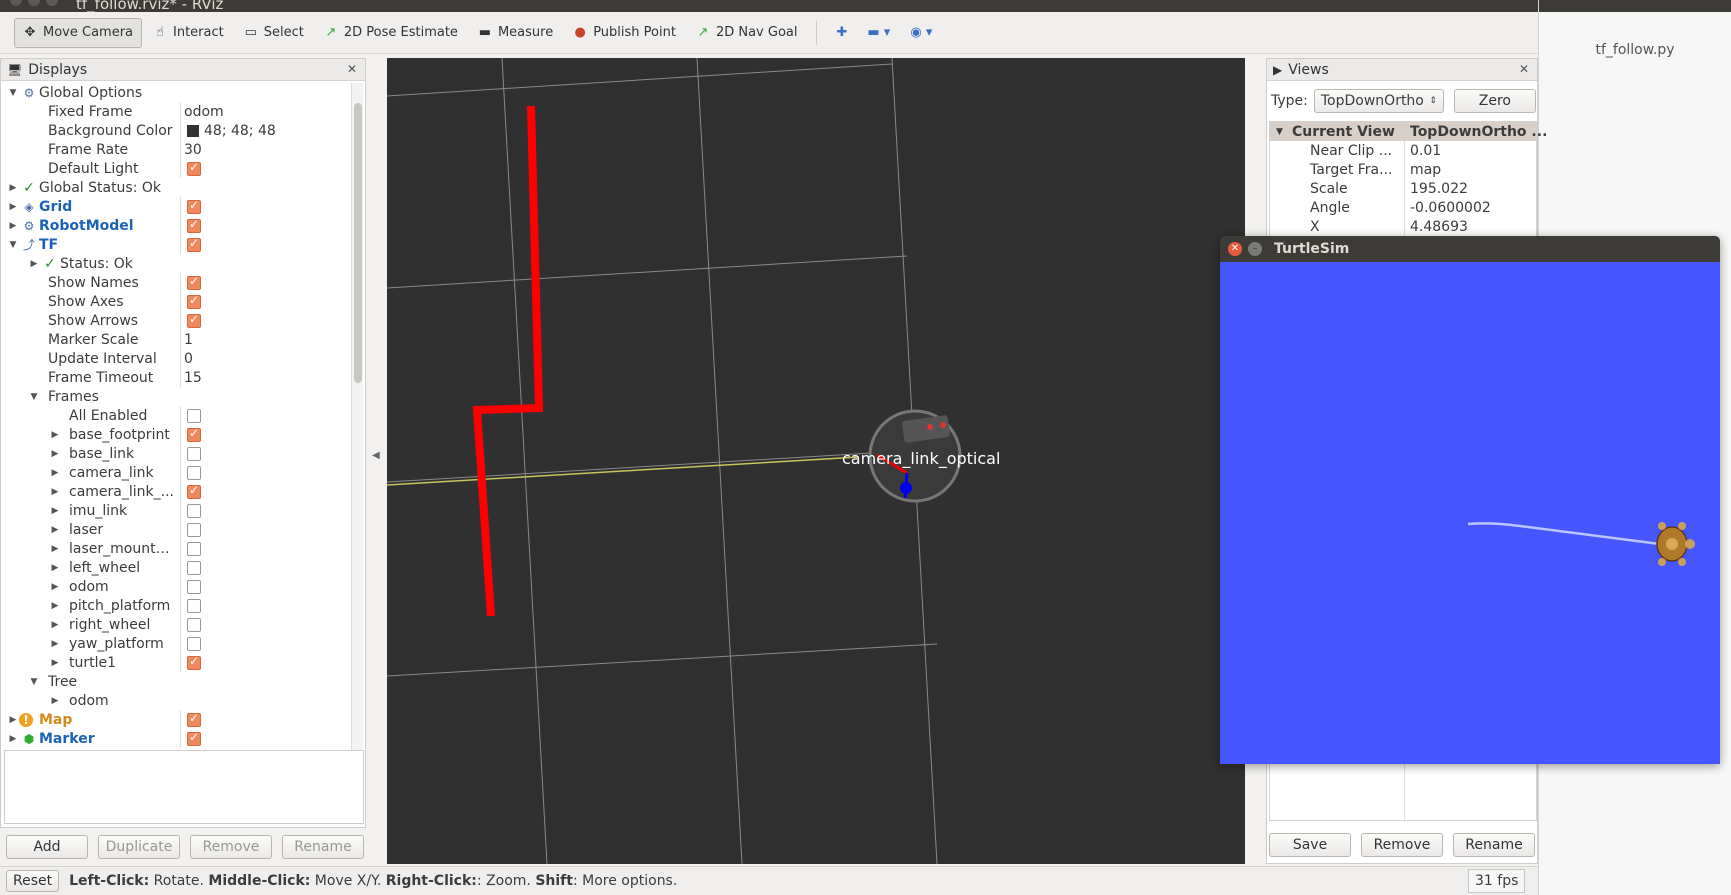 The height and width of the screenshot is (895, 1731). I want to click on display-row: Show Arrows, so click(177, 320).